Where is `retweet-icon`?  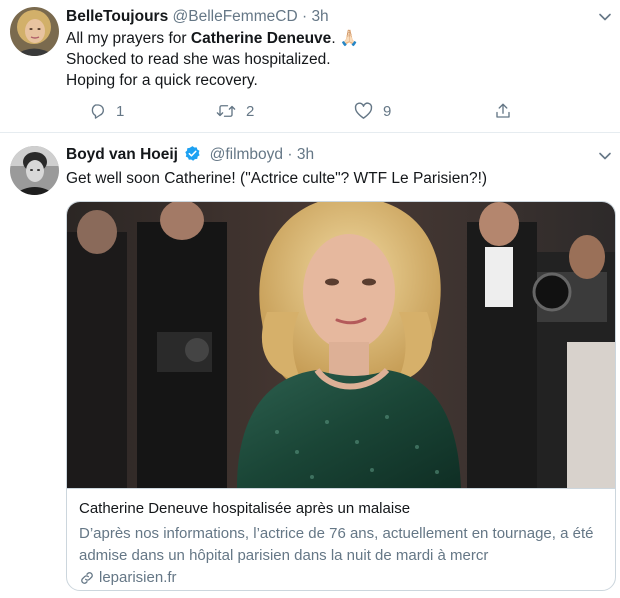
retweet-icon is located at coordinates (226, 111).